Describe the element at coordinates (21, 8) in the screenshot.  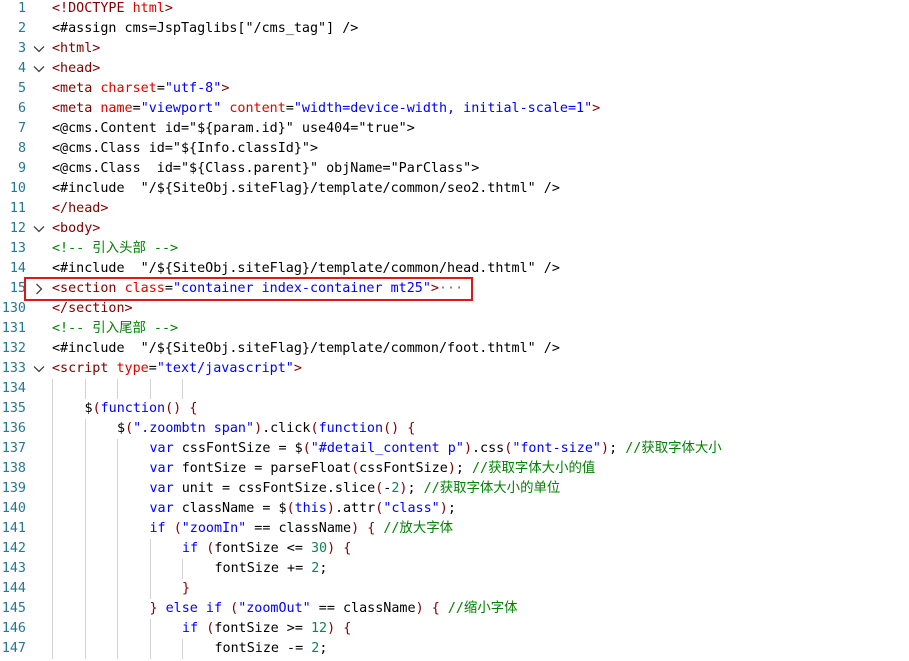
I see `line-number: 1` at that location.